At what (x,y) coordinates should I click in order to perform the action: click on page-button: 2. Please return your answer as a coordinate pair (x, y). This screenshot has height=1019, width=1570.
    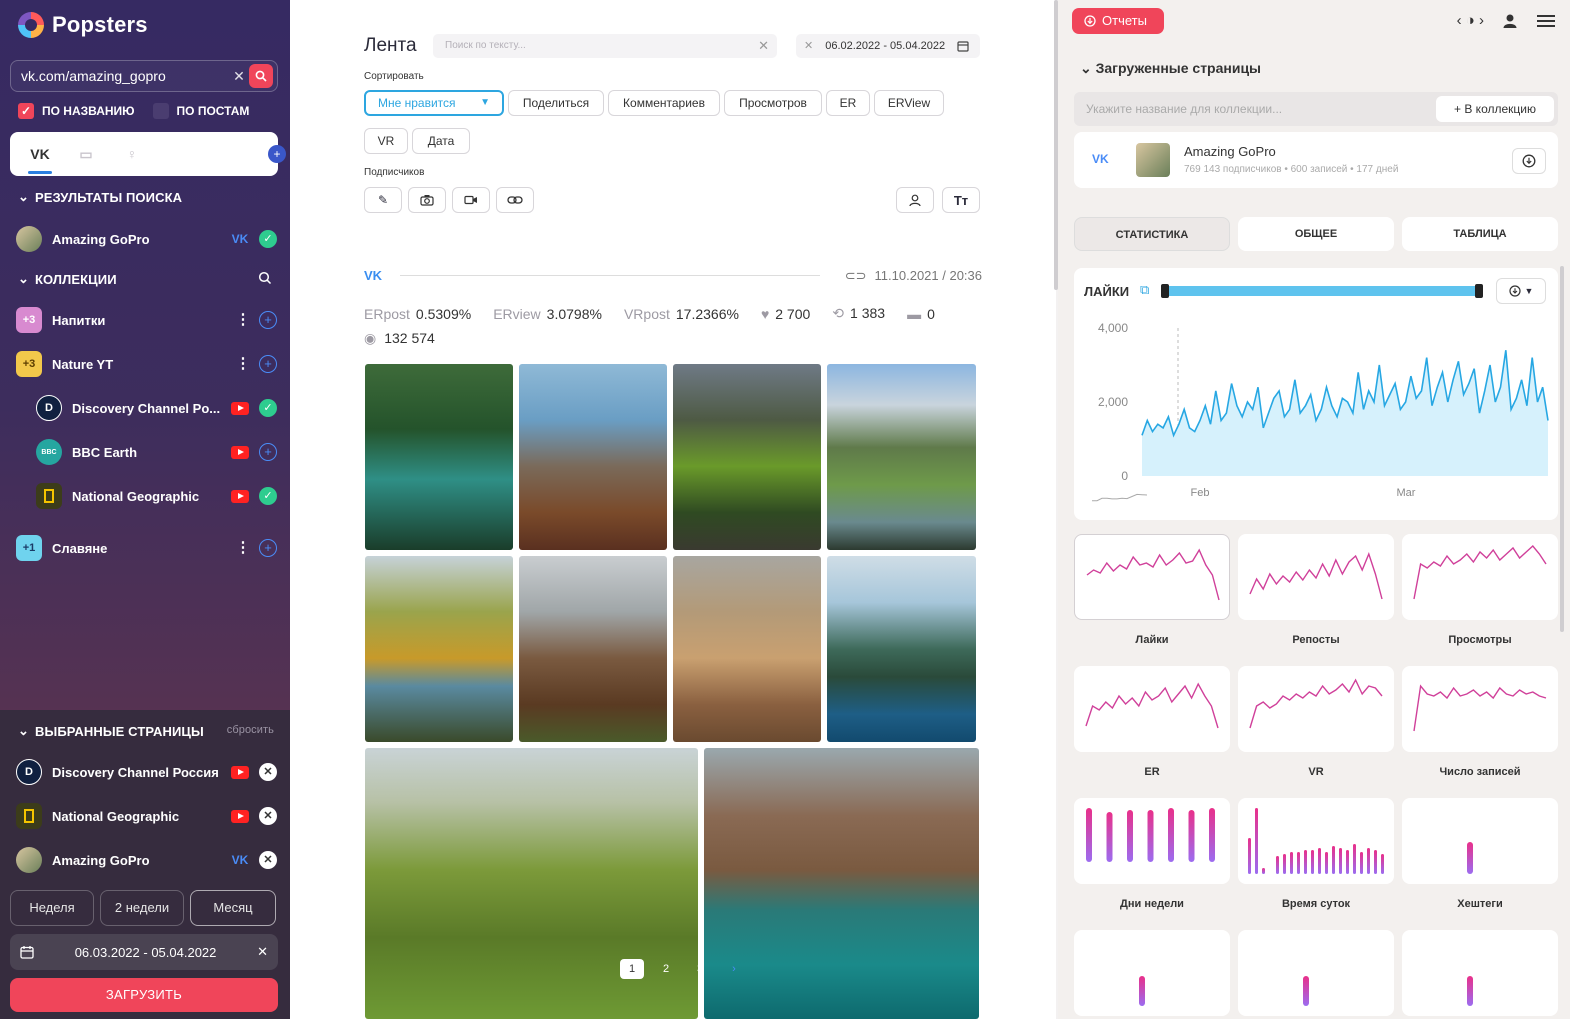
    Looking at the image, I should click on (666, 969).